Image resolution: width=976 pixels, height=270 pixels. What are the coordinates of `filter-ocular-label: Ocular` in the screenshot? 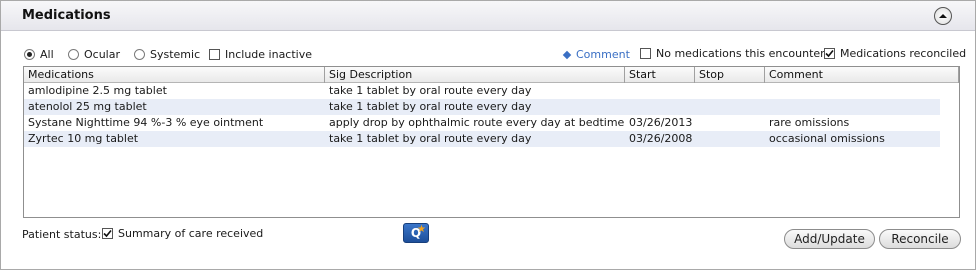 It's located at (102, 54).